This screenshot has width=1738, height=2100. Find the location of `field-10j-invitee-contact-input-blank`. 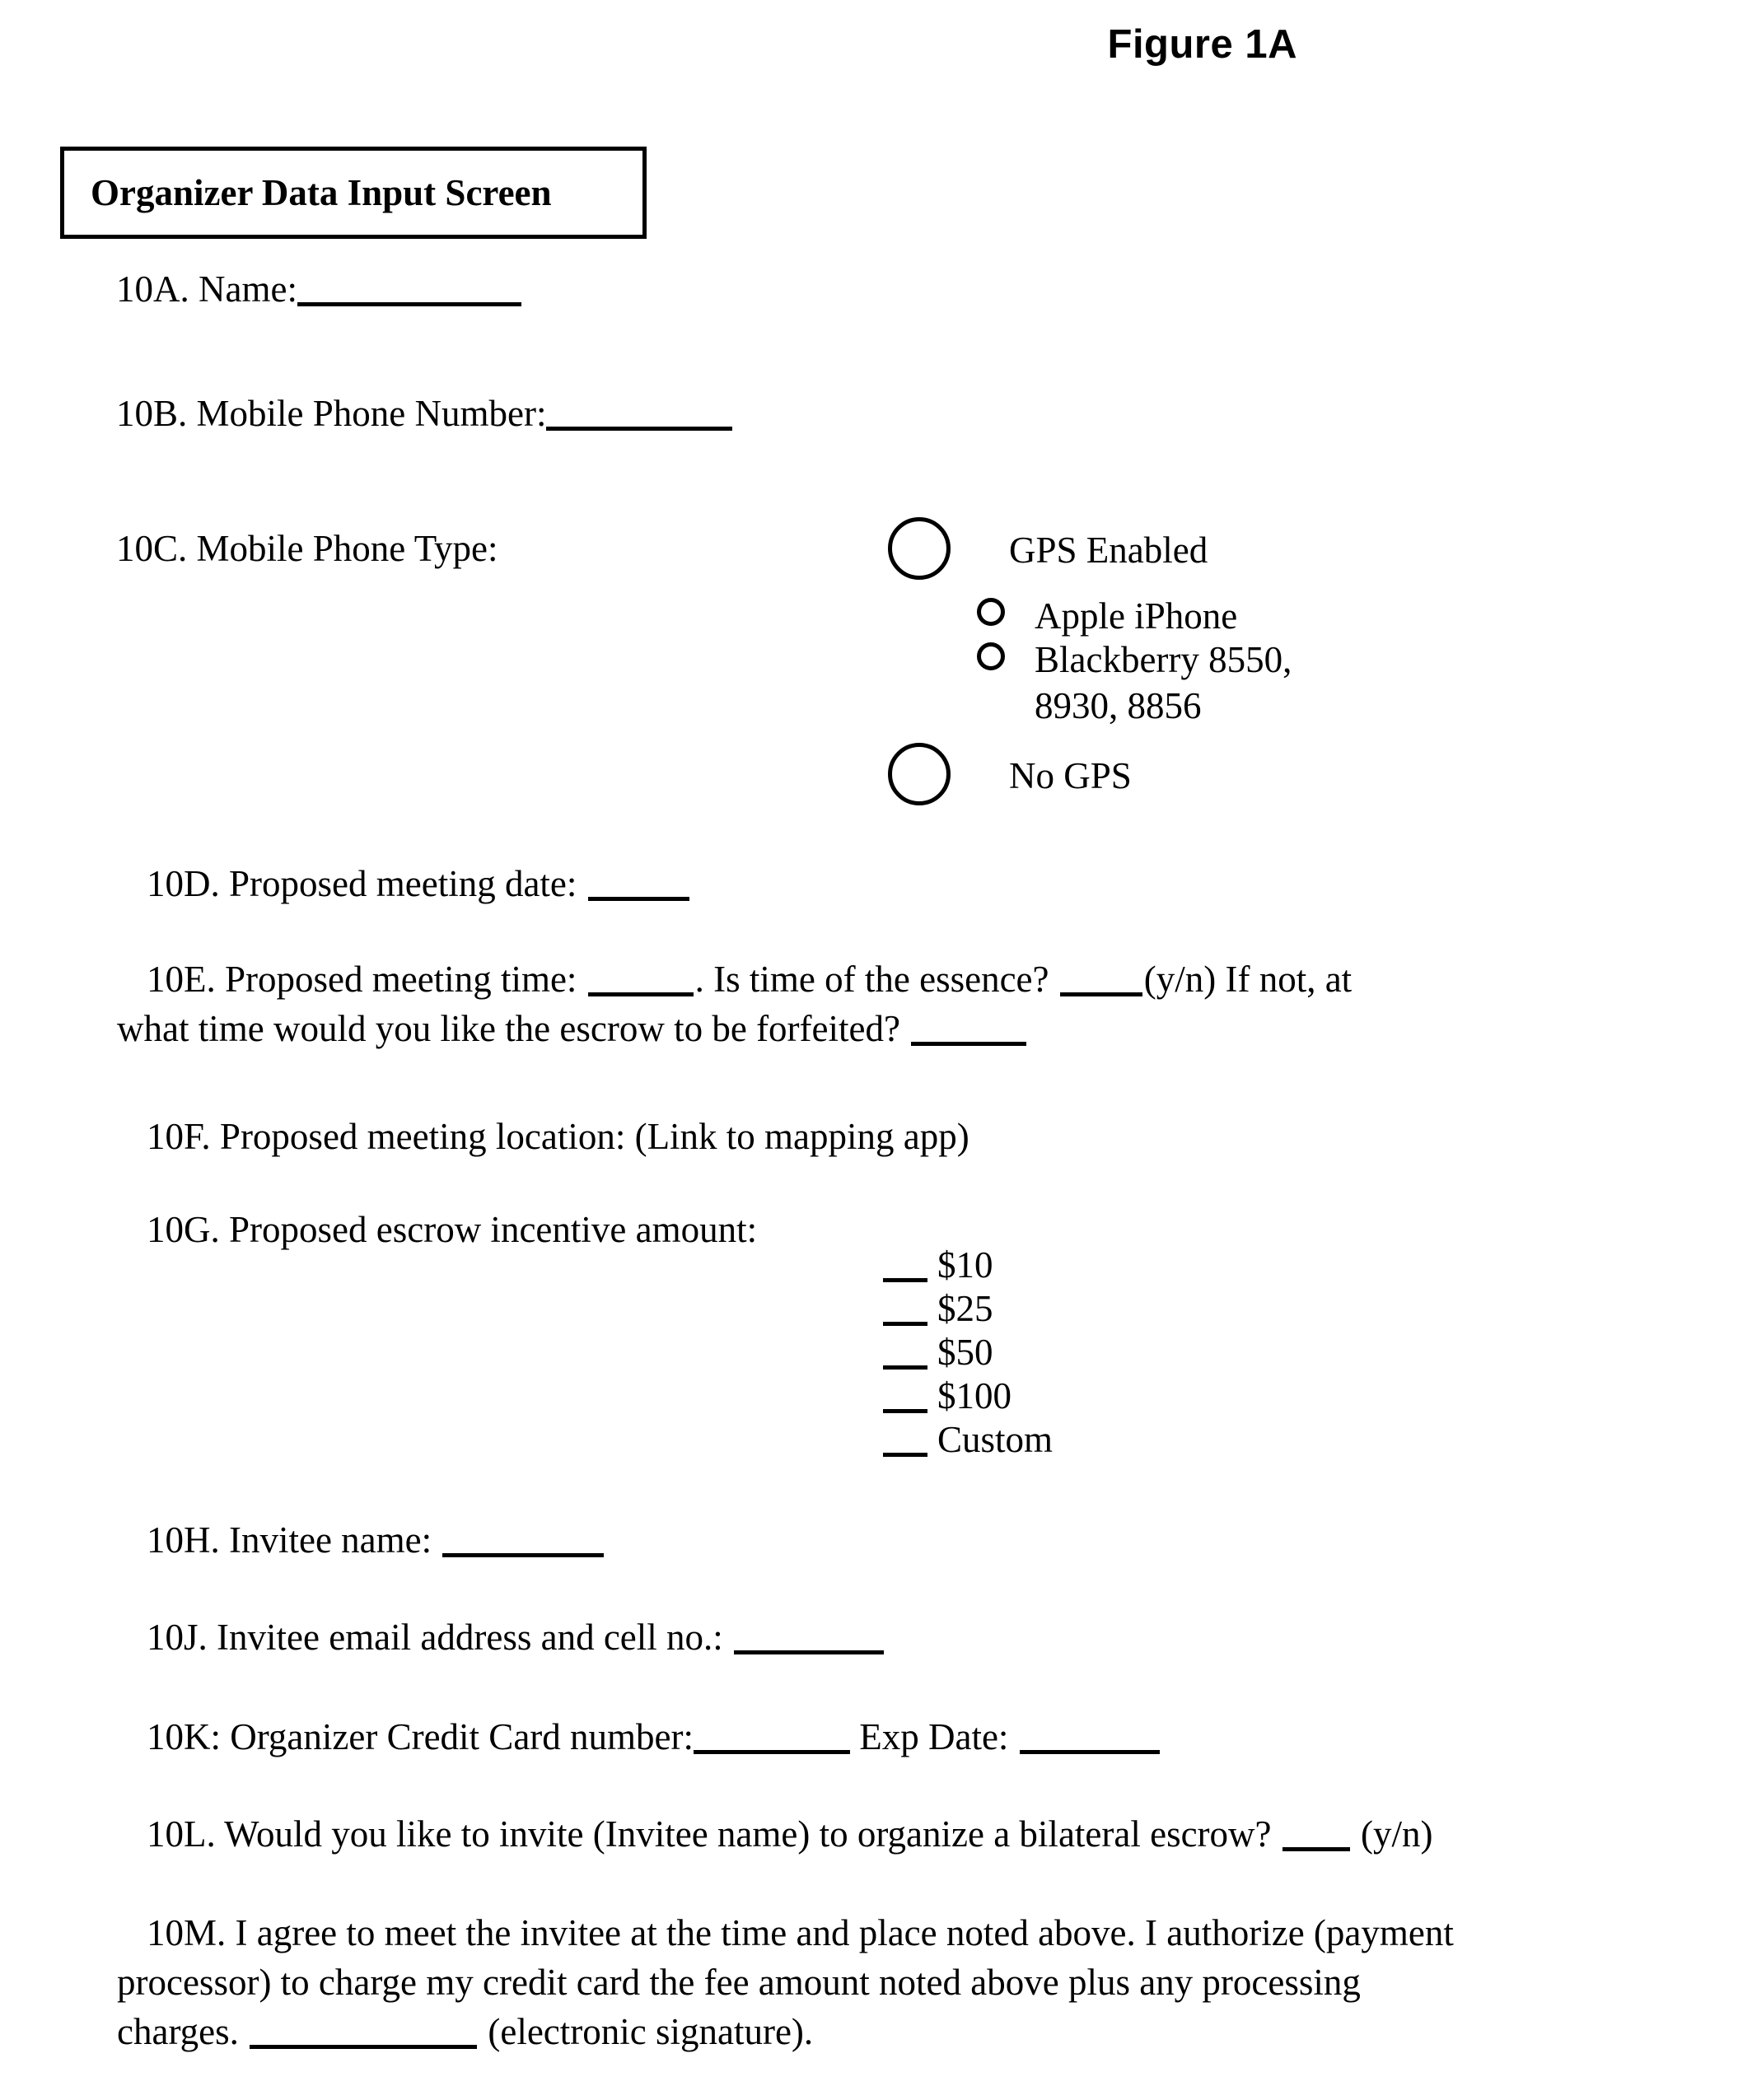

field-10j-invitee-contact-input-blank is located at coordinates (809, 1652).